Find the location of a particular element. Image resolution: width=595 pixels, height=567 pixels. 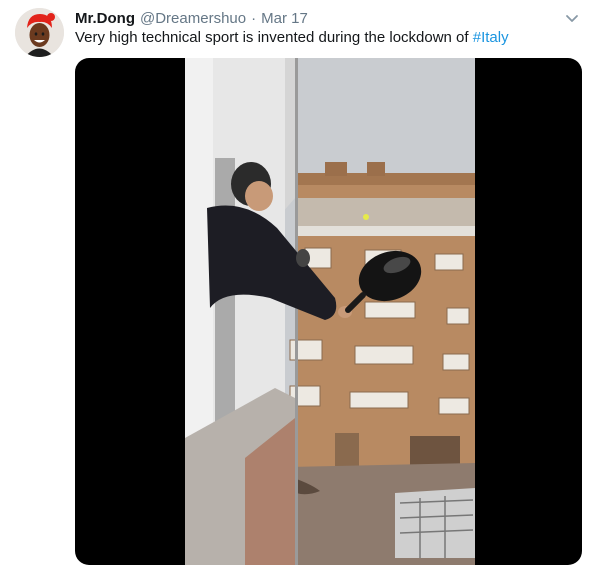

tweet-header: Mr.Dong @Dreamershuo · Mar 17 is located at coordinates (325, 18).